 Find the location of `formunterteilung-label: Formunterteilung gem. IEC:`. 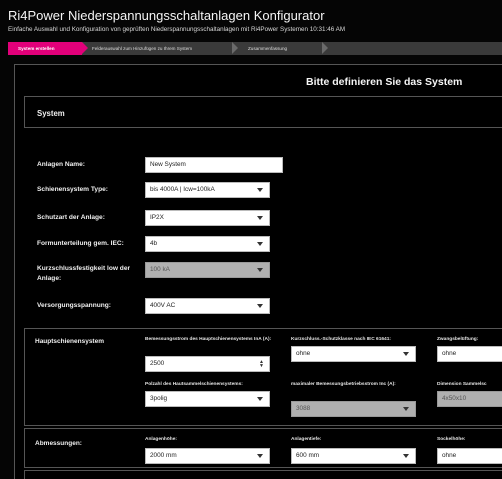

formunterteilung-label: Formunterteilung gem. IEC: is located at coordinates (80, 243).